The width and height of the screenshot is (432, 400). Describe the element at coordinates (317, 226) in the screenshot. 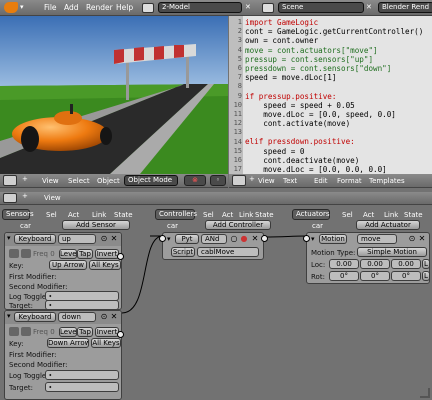

I see `actuators-object-name: car` at that location.